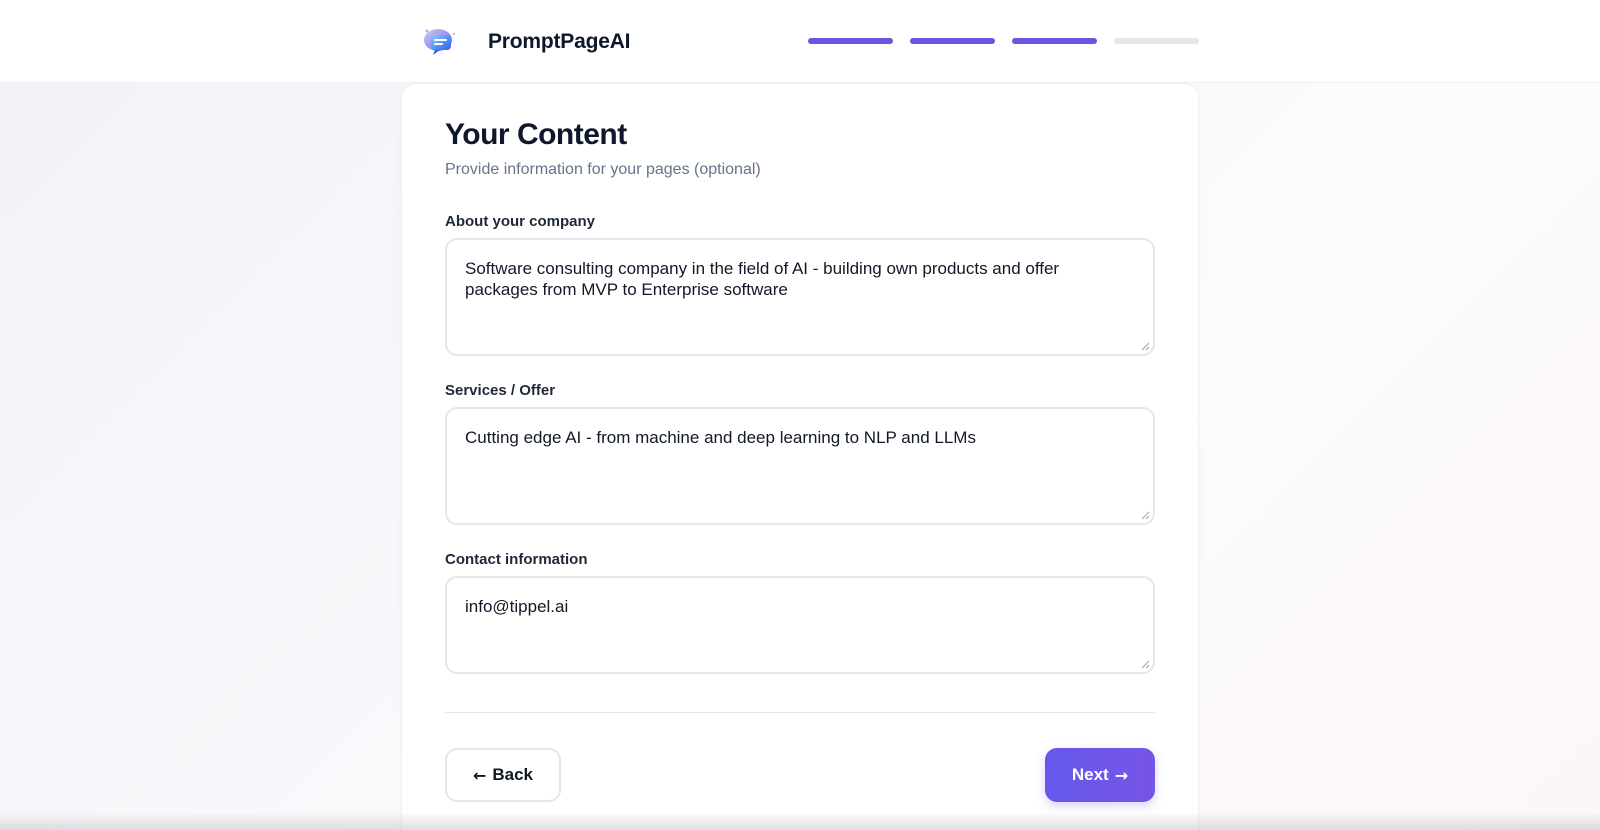  I want to click on services-offer-label: Services / Offer, so click(500, 390).